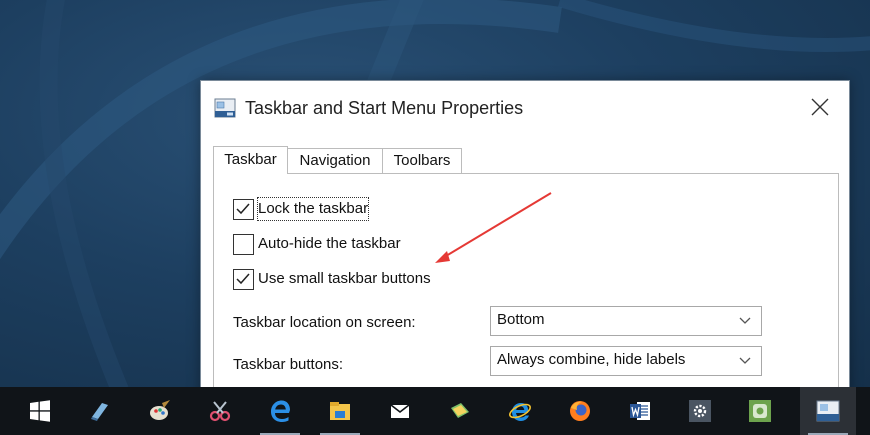 The width and height of the screenshot is (870, 435). I want to click on taskbar-photos, so click(460, 411).